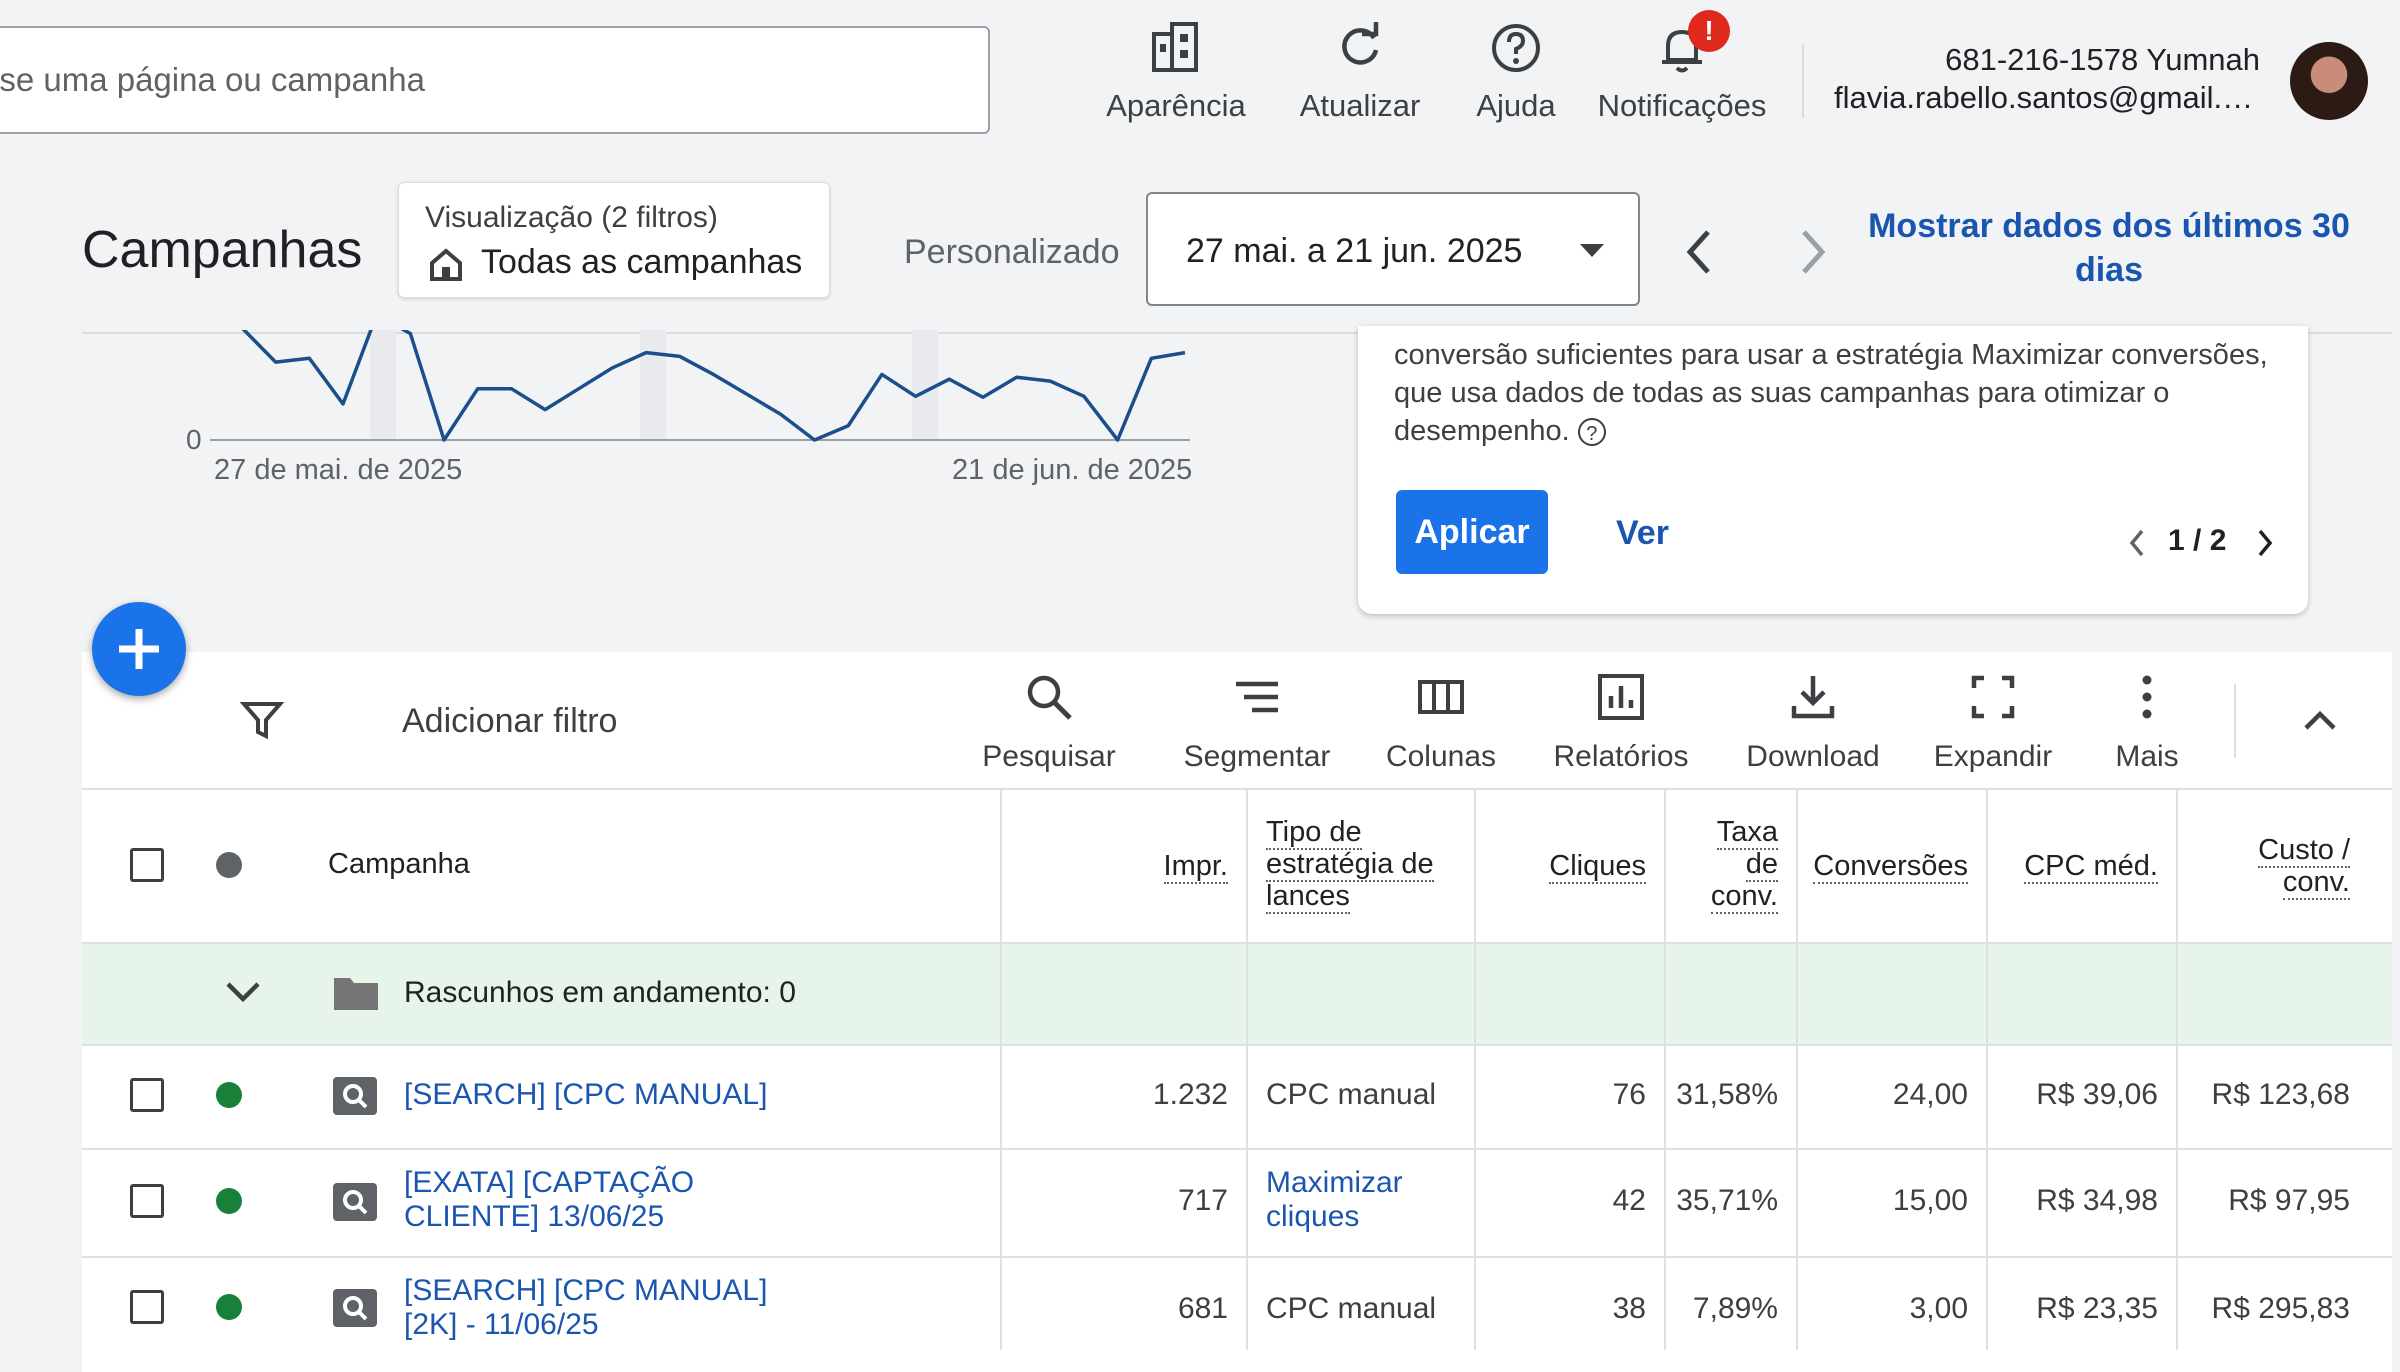 This screenshot has height=1372, width=2400. What do you see at coordinates (2265, 543) in the screenshot?
I see `pager-next-icon` at bounding box center [2265, 543].